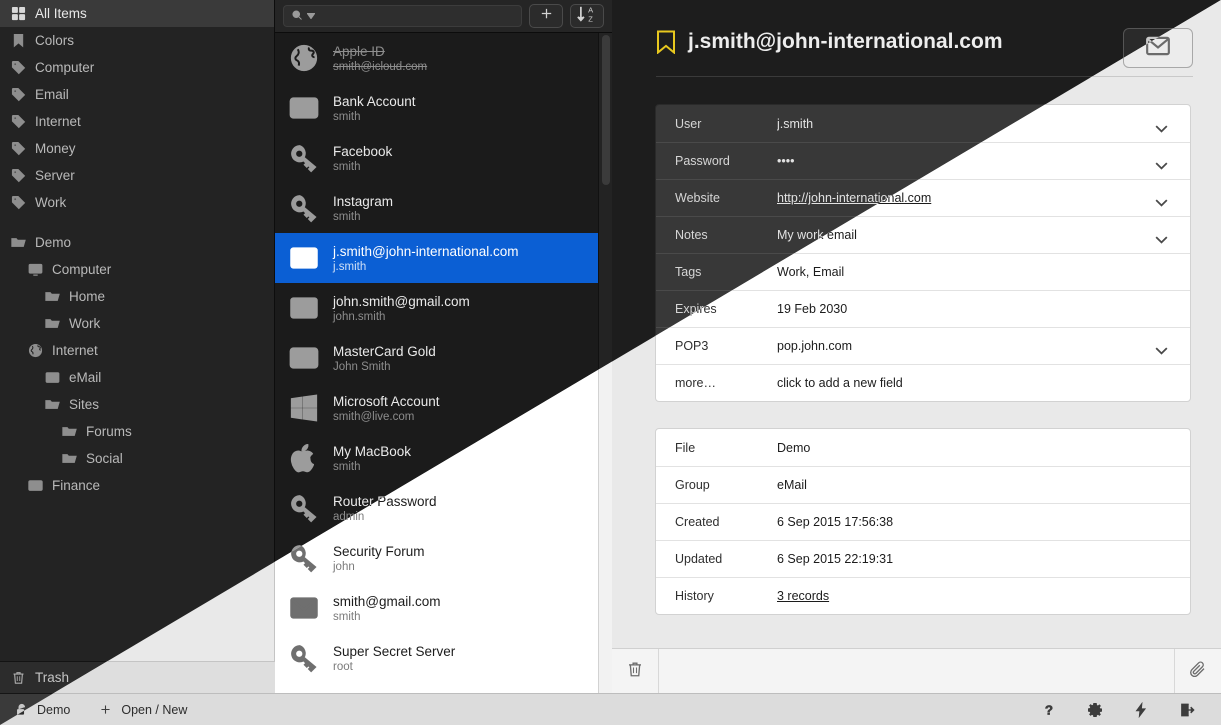 The image size is (1221, 725). I want to click on sidebar-group-internet: Internet, so click(137, 350).